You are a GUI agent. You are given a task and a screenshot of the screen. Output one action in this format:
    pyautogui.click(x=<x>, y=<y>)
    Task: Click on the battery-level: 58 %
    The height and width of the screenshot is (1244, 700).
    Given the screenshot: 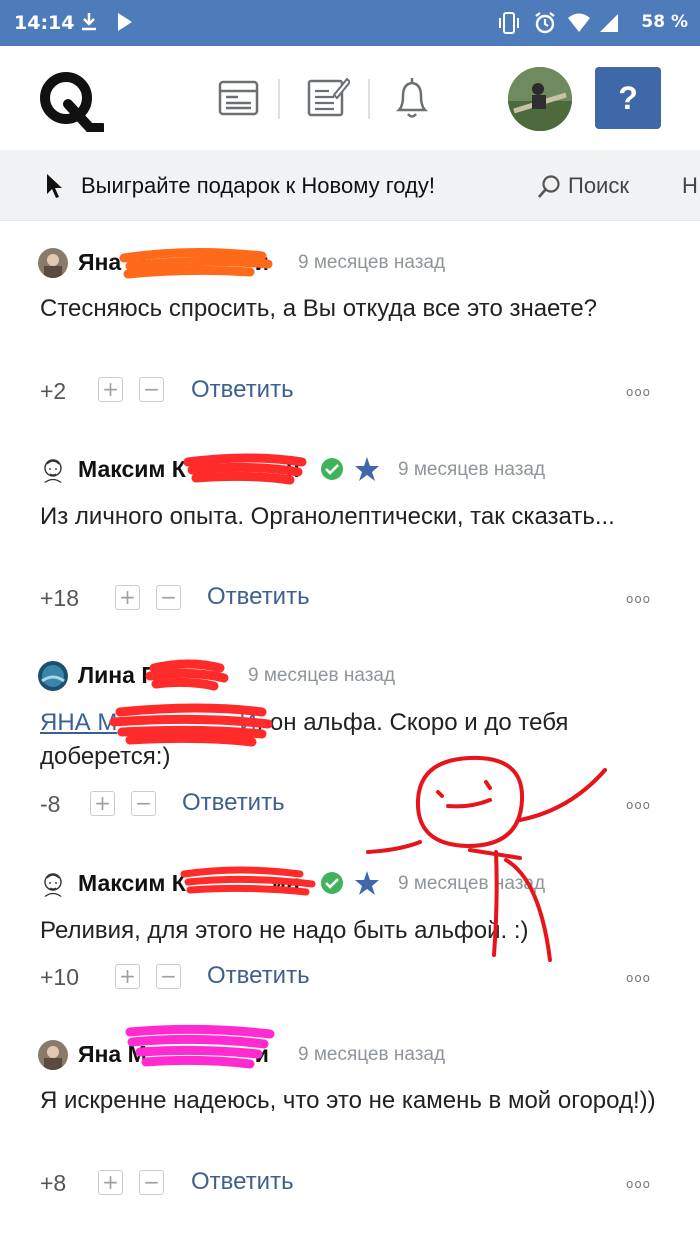 What is the action you would take?
    pyautogui.click(x=664, y=22)
    